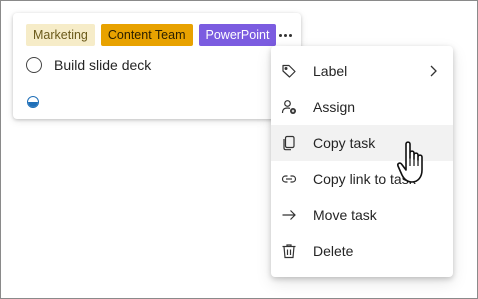 The width and height of the screenshot is (478, 299). I want to click on link-icon, so click(289, 179).